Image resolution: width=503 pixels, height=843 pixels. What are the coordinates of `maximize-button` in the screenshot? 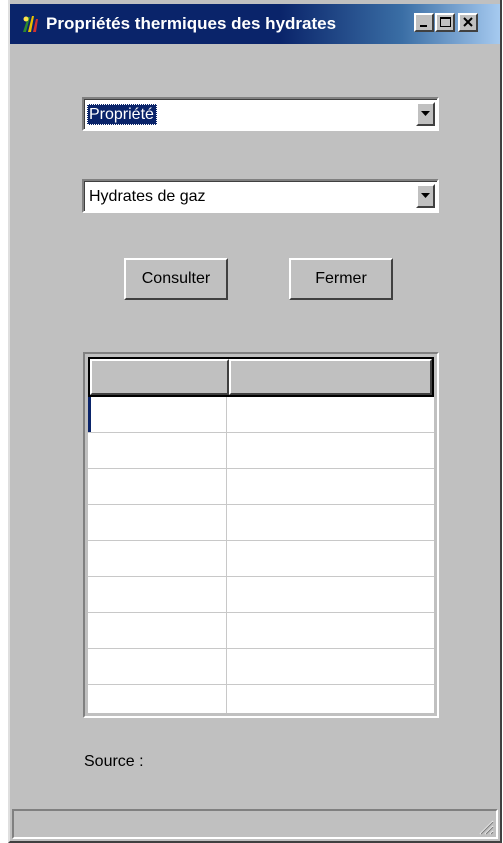 It's located at (445, 22).